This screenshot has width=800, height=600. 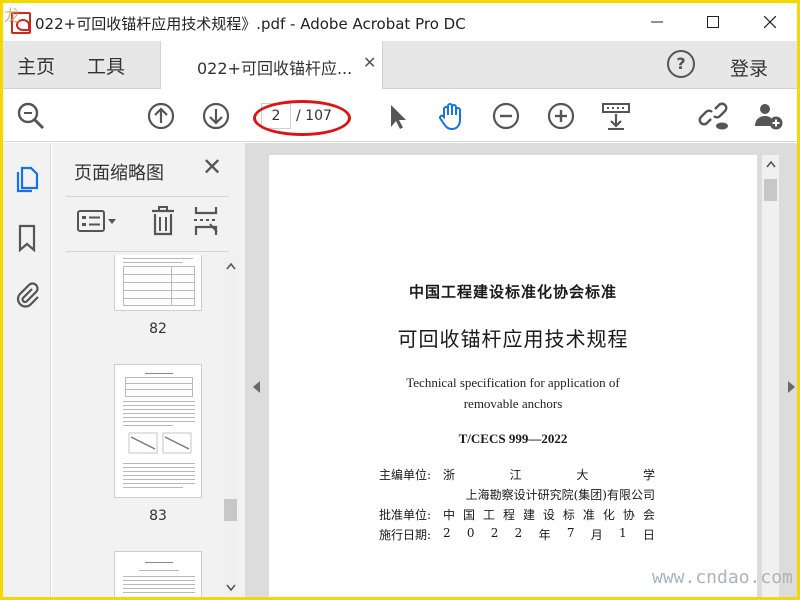 I want to click on collapse-left-panel-icon, so click(x=256, y=387).